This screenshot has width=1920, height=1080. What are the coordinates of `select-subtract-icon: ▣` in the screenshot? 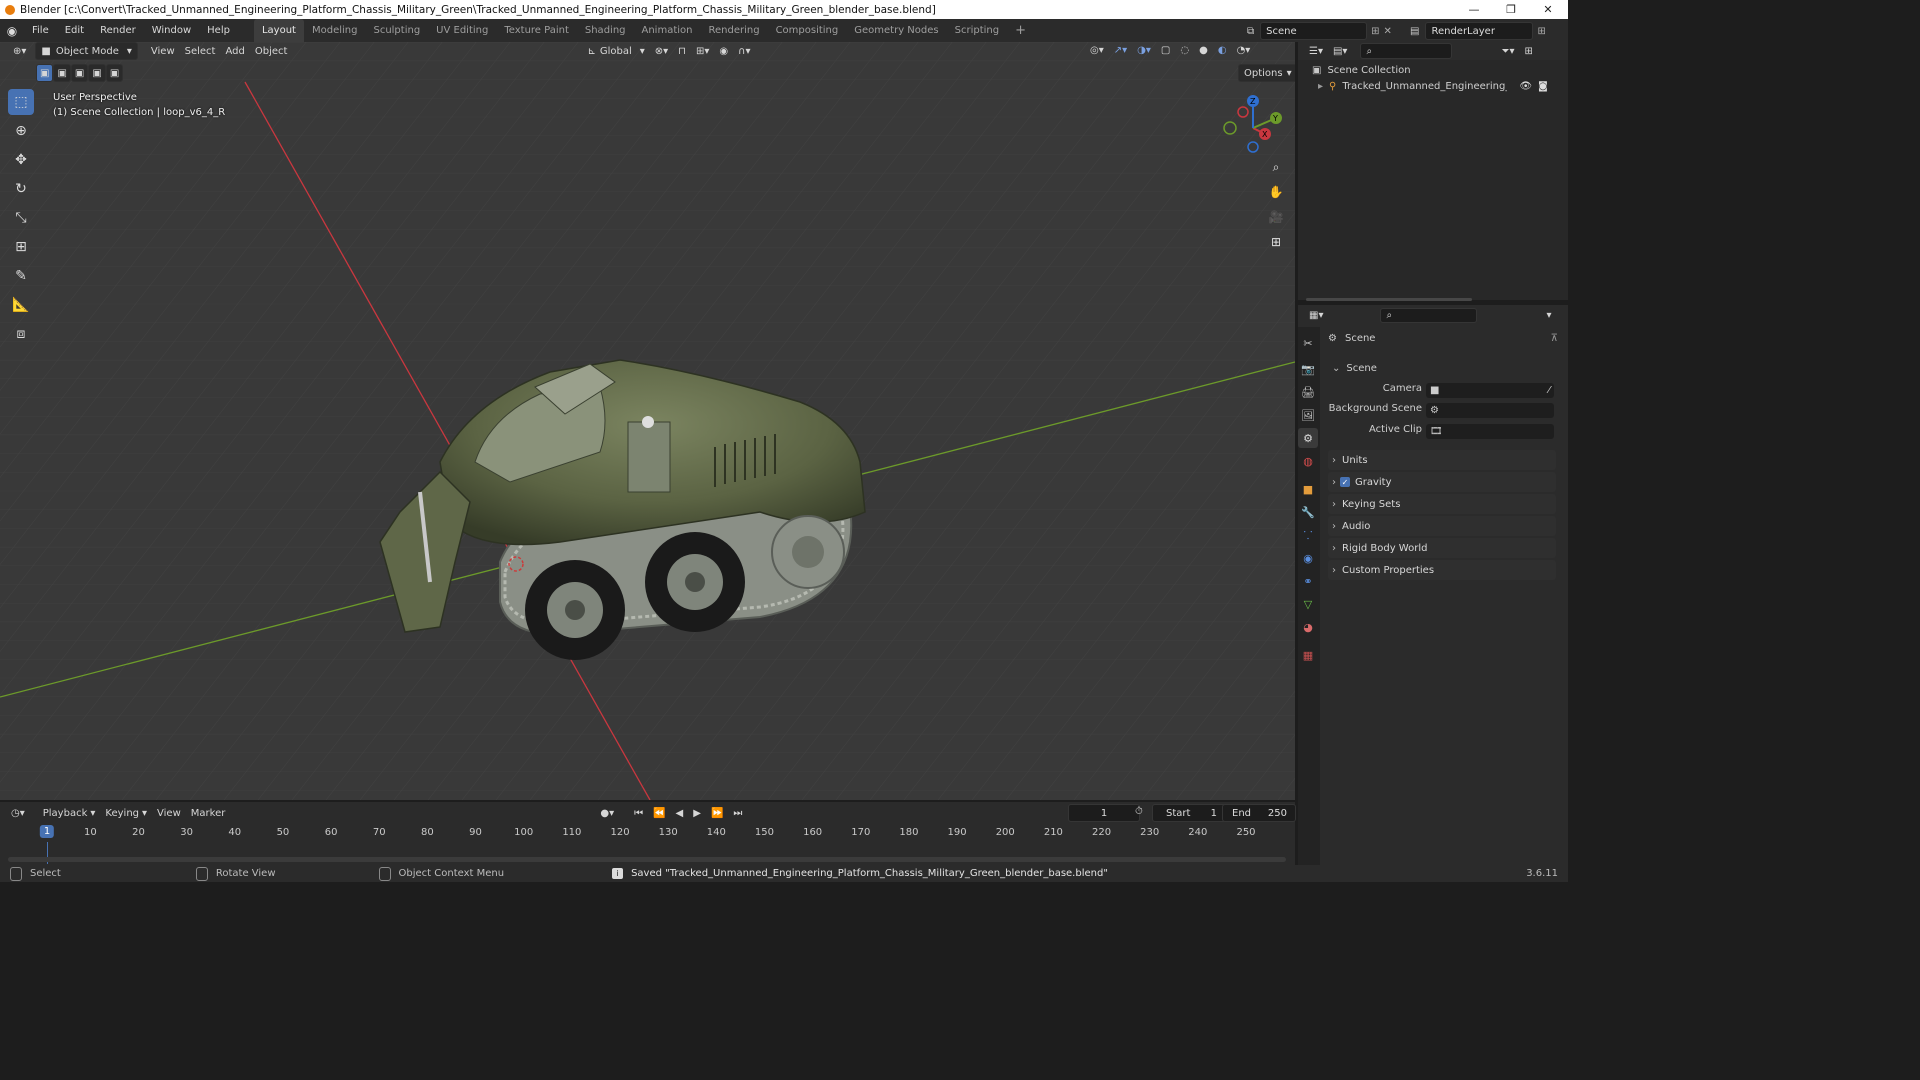 It's located at (79, 73).